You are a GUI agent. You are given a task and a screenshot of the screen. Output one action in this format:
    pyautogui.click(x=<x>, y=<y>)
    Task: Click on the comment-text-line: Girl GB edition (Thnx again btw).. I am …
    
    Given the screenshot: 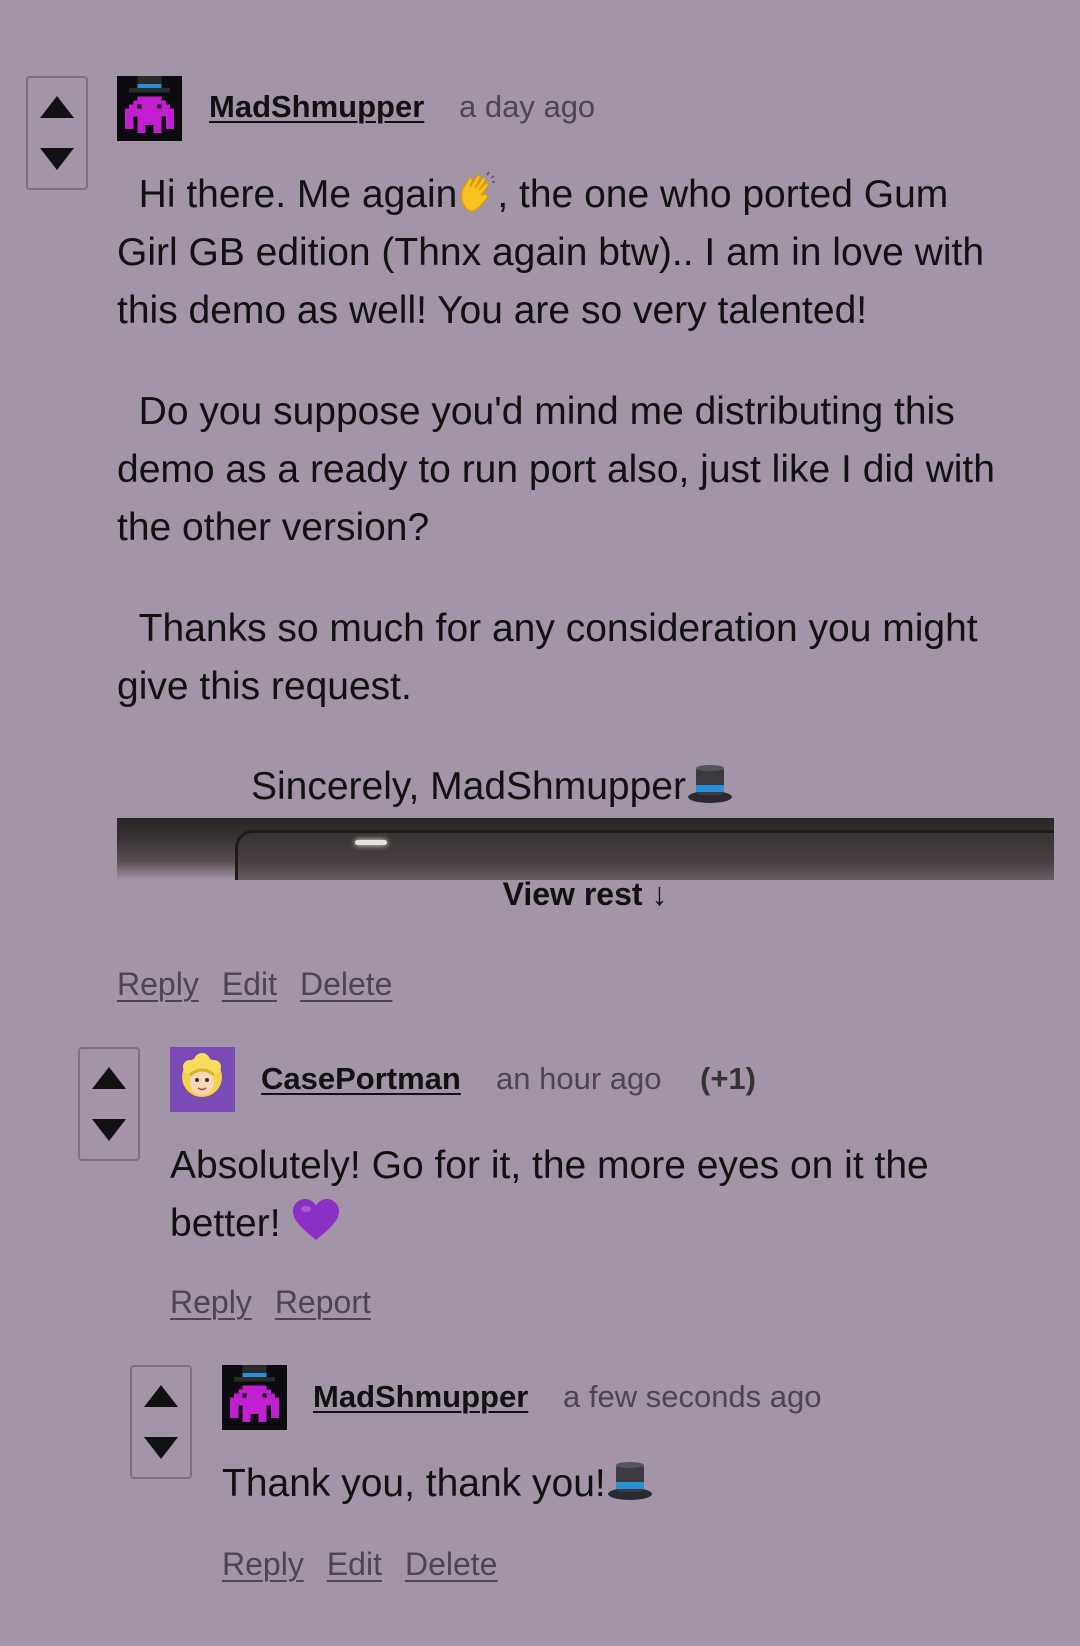 What is the action you would take?
    pyautogui.click(x=551, y=252)
    